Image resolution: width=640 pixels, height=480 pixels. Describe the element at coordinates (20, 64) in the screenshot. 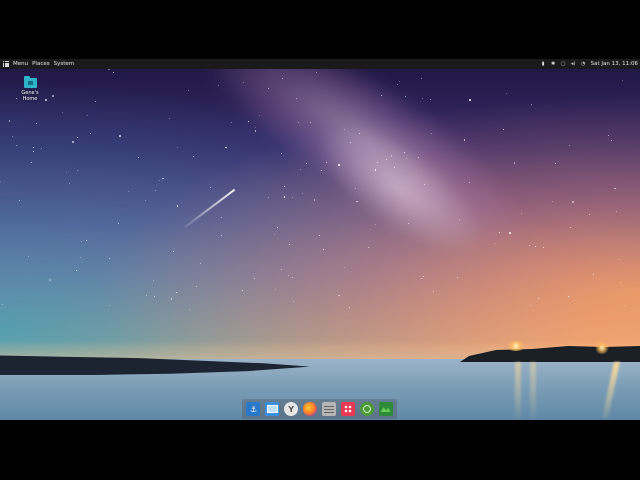

I see `menu-button: Menu` at that location.